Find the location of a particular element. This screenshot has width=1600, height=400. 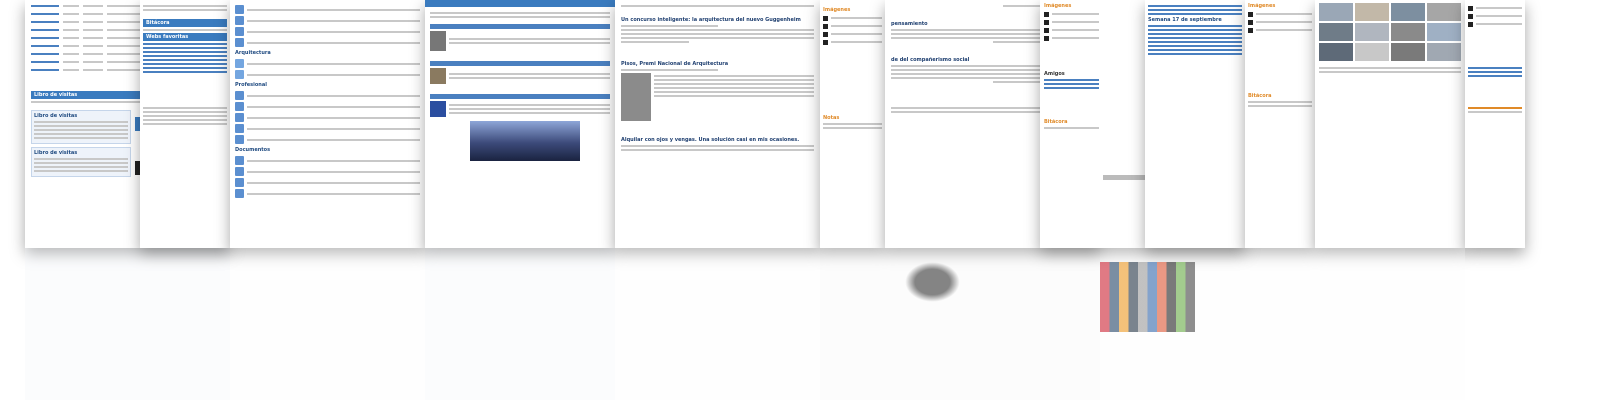

list-header: Semana 17 de septiembre is located at coordinates (1185, 20).